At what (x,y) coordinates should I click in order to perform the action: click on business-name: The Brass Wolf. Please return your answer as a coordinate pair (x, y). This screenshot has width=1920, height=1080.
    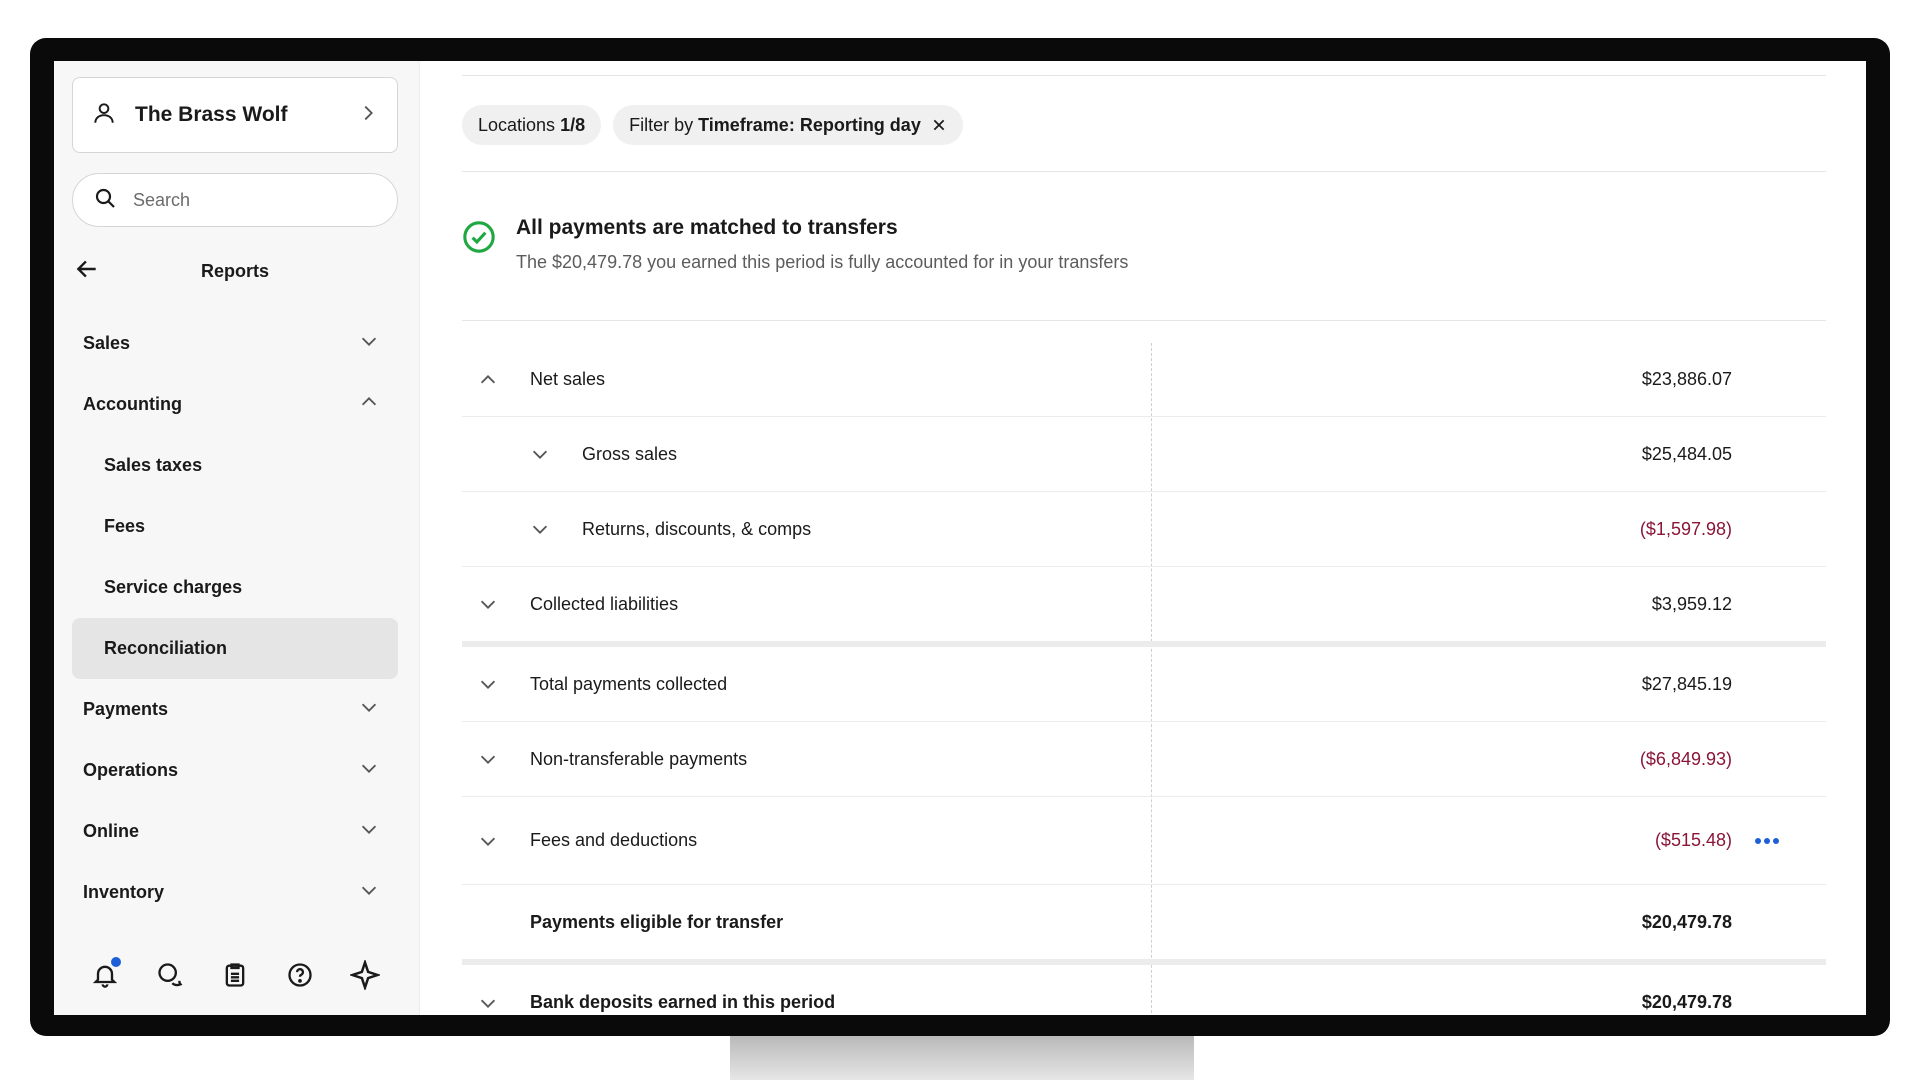
    Looking at the image, I should click on (211, 114).